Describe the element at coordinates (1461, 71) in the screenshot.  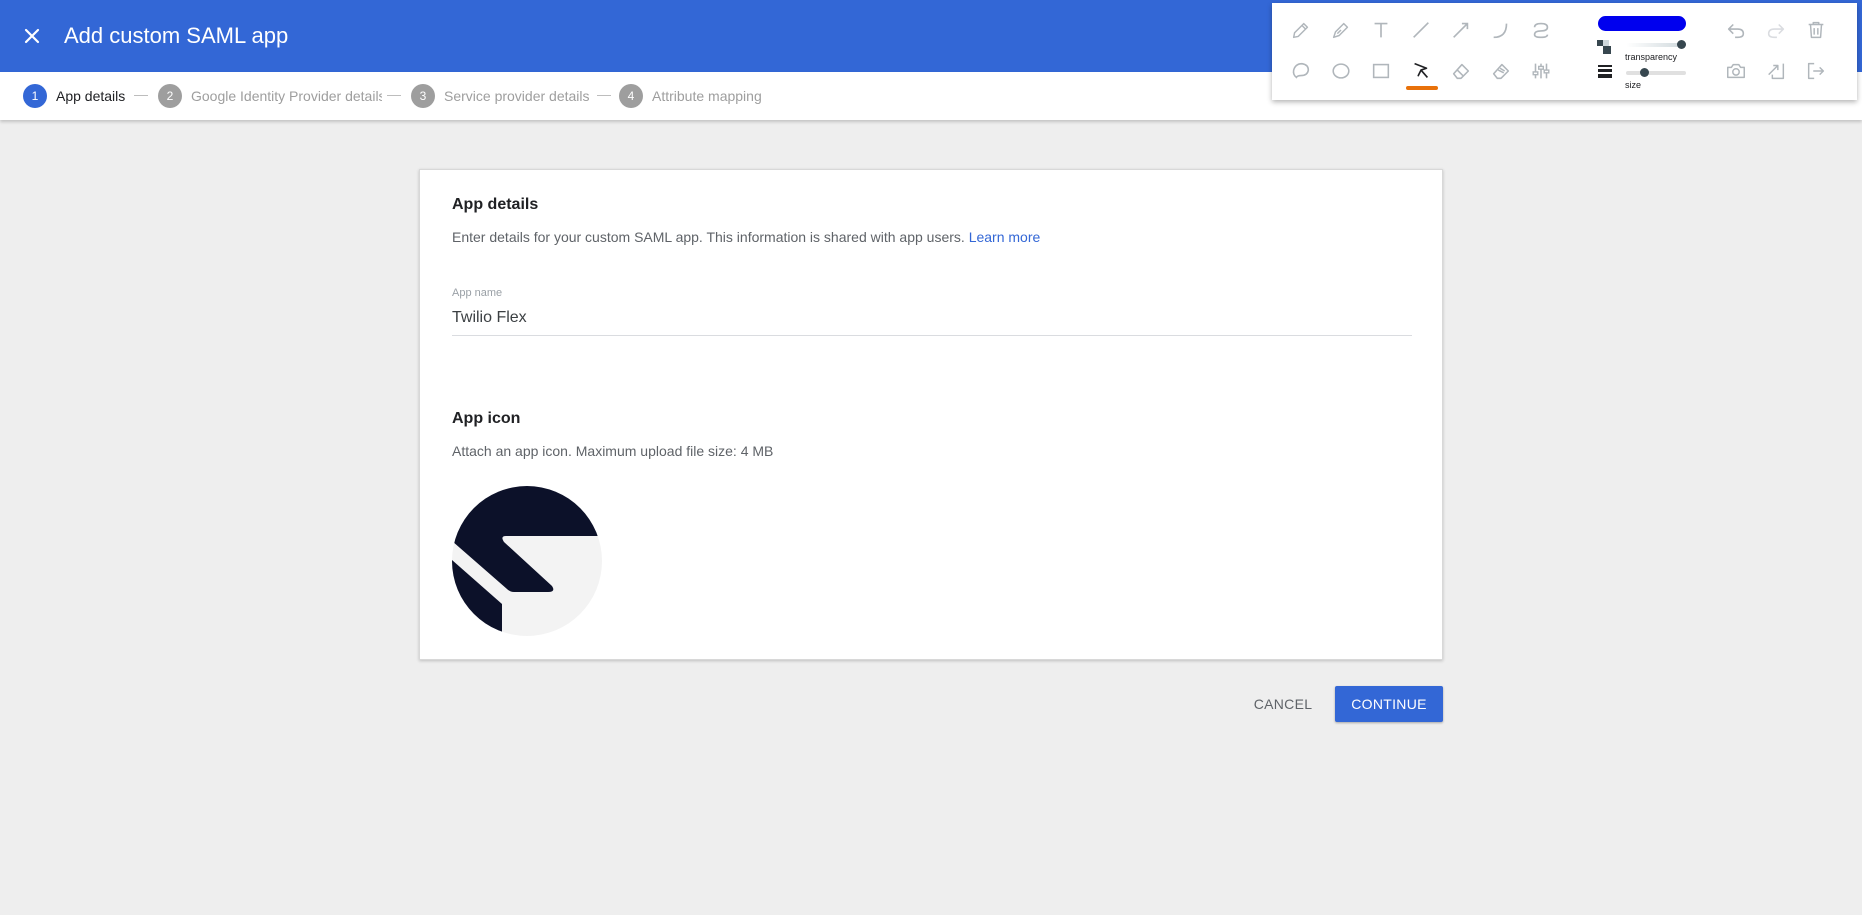
I see `eraser-icon` at that location.